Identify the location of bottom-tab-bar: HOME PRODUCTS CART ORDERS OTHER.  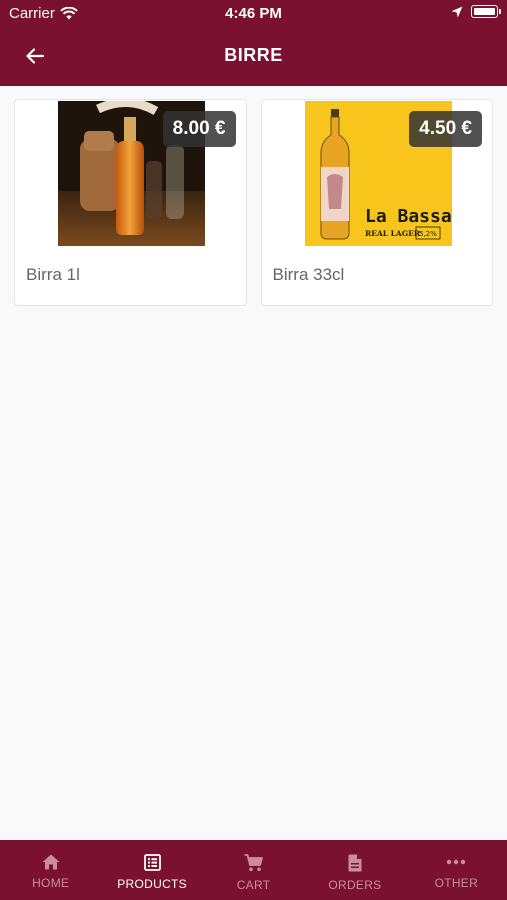
(253, 870).